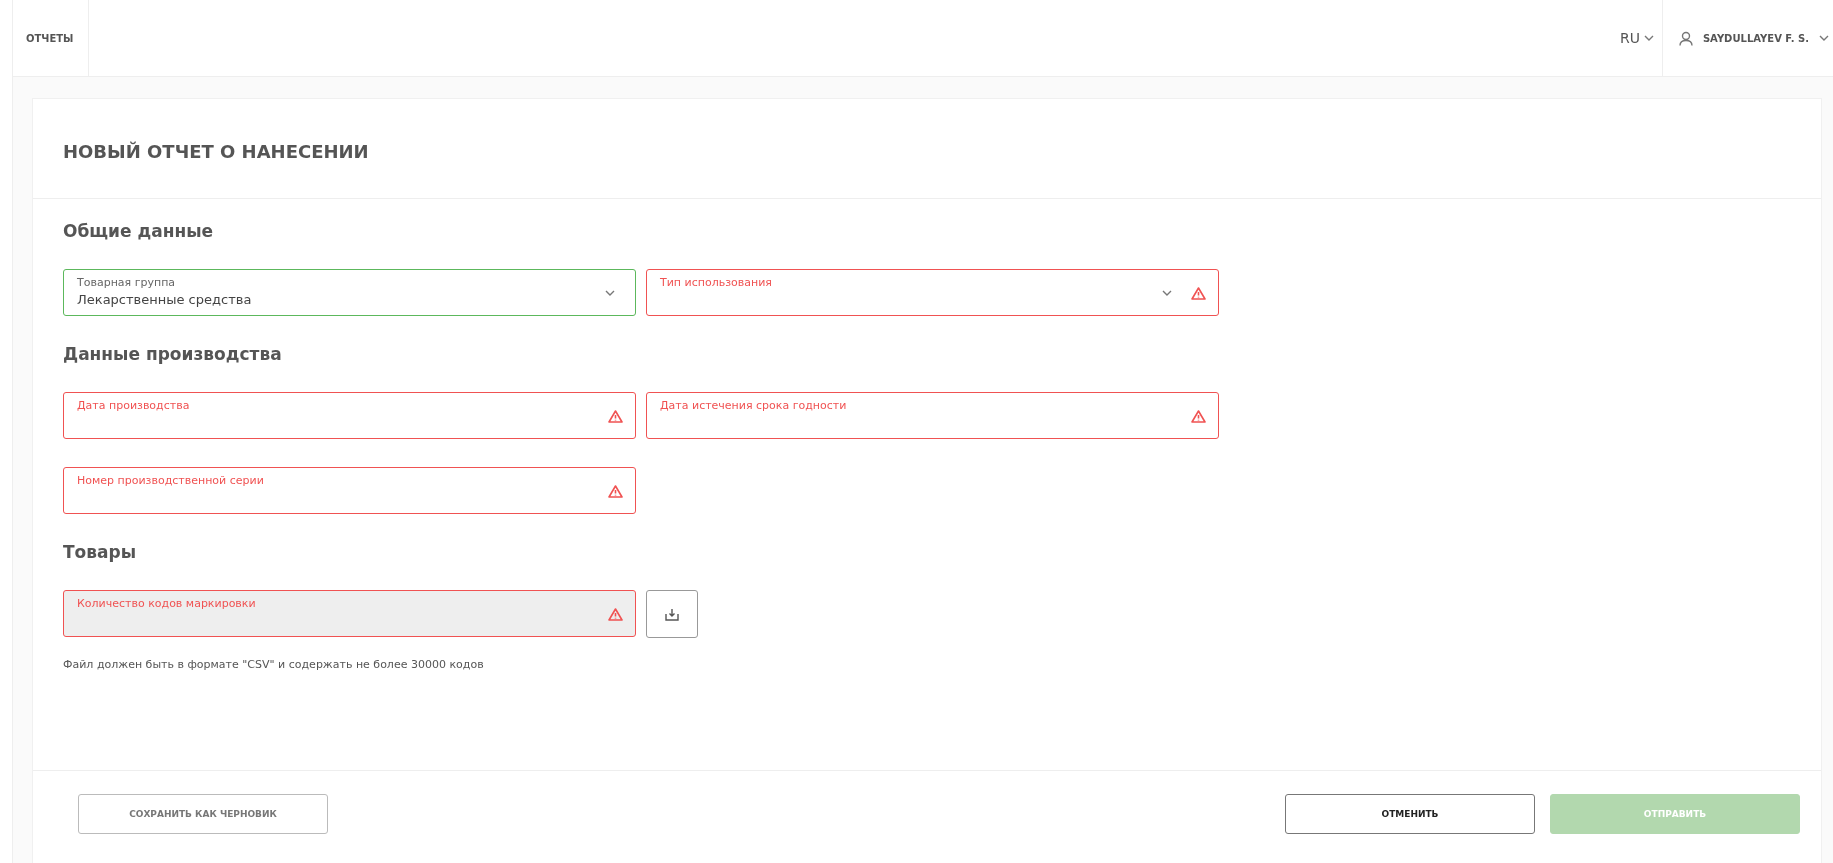 This screenshot has width=1833, height=863. What do you see at coordinates (1747, 38) in the screenshot?
I see `user-menu: SAYDULLAYEV F. S.` at bounding box center [1747, 38].